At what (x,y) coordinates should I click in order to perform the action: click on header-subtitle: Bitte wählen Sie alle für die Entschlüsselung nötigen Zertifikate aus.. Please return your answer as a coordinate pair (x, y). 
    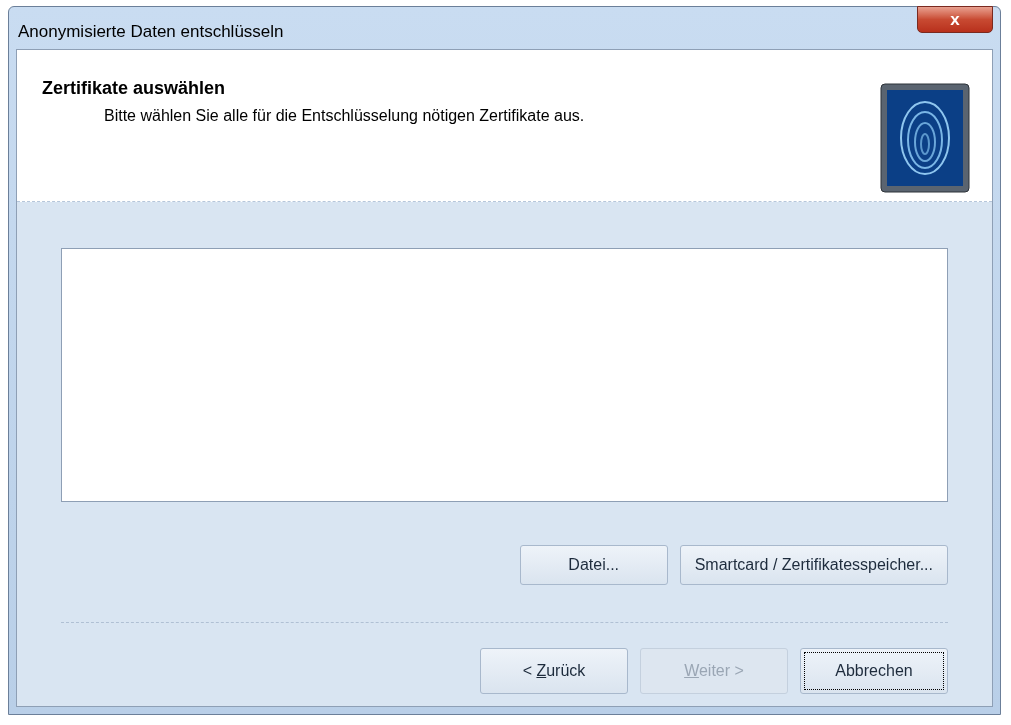
    Looking at the image, I should click on (344, 116).